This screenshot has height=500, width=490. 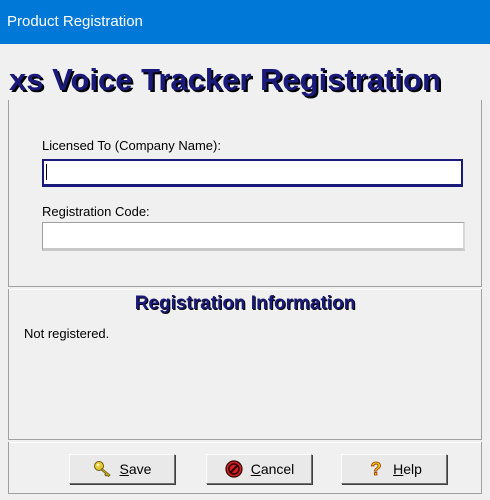 I want to click on cancel-button: Cancel, so click(x=259, y=469).